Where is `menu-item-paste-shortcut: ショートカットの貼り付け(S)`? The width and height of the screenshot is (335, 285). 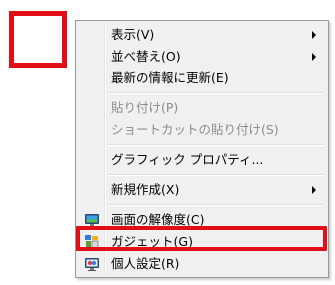
menu-item-paste-shortcut: ショートカットの貼り付け(S) is located at coordinates (202, 130).